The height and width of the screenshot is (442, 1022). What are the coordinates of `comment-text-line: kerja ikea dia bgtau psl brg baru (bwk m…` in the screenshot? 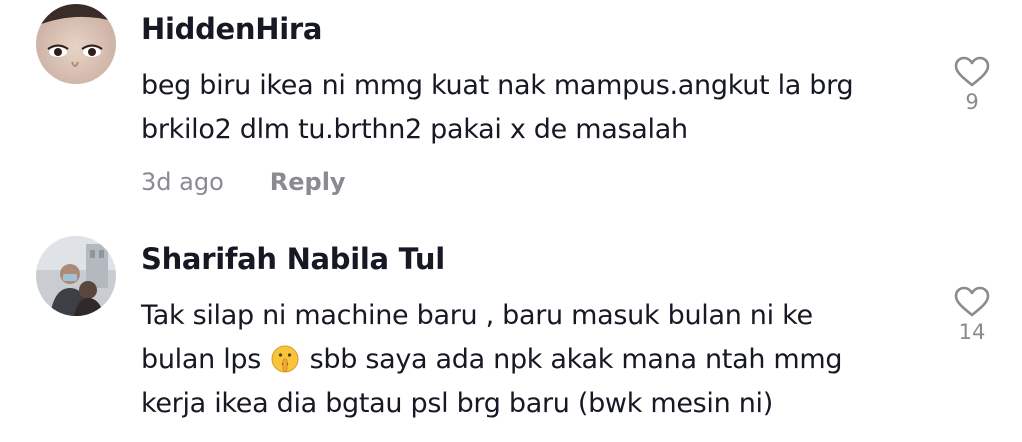 It's located at (457, 403).